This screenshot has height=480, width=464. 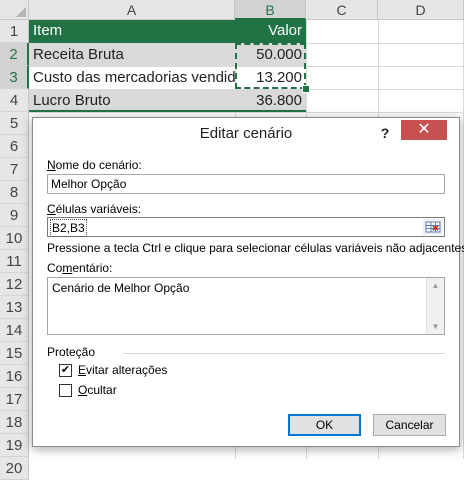 I want to click on row-header-10: 10, so click(x=14, y=238).